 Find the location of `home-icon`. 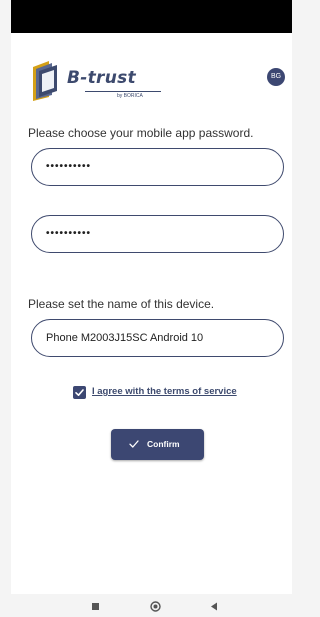

home-icon is located at coordinates (155, 606).